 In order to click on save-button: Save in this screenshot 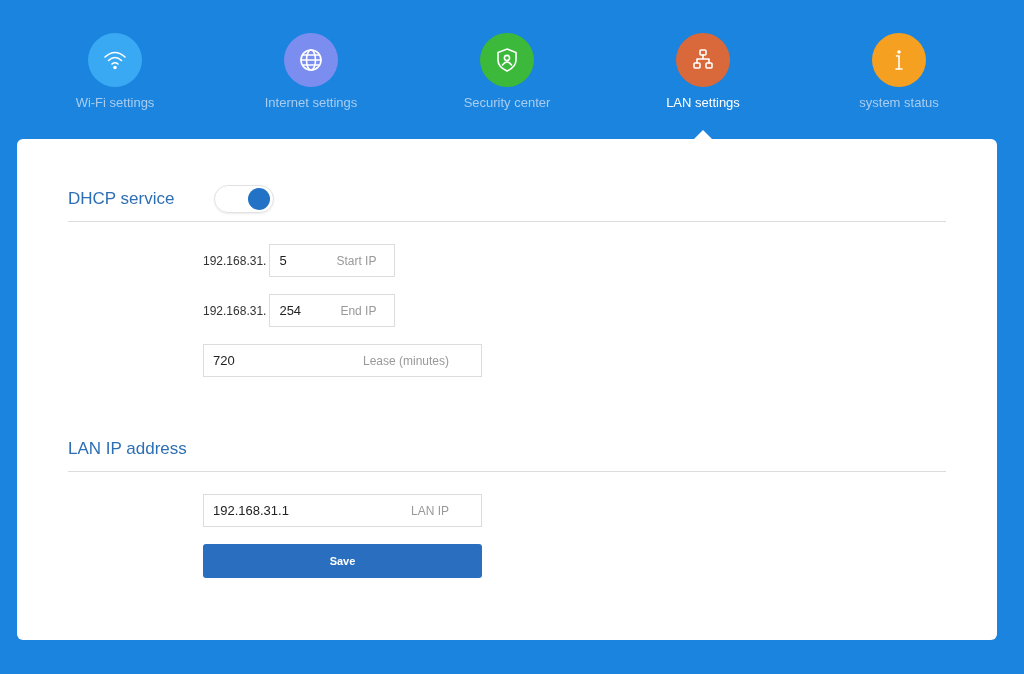, I will do `click(342, 561)`.